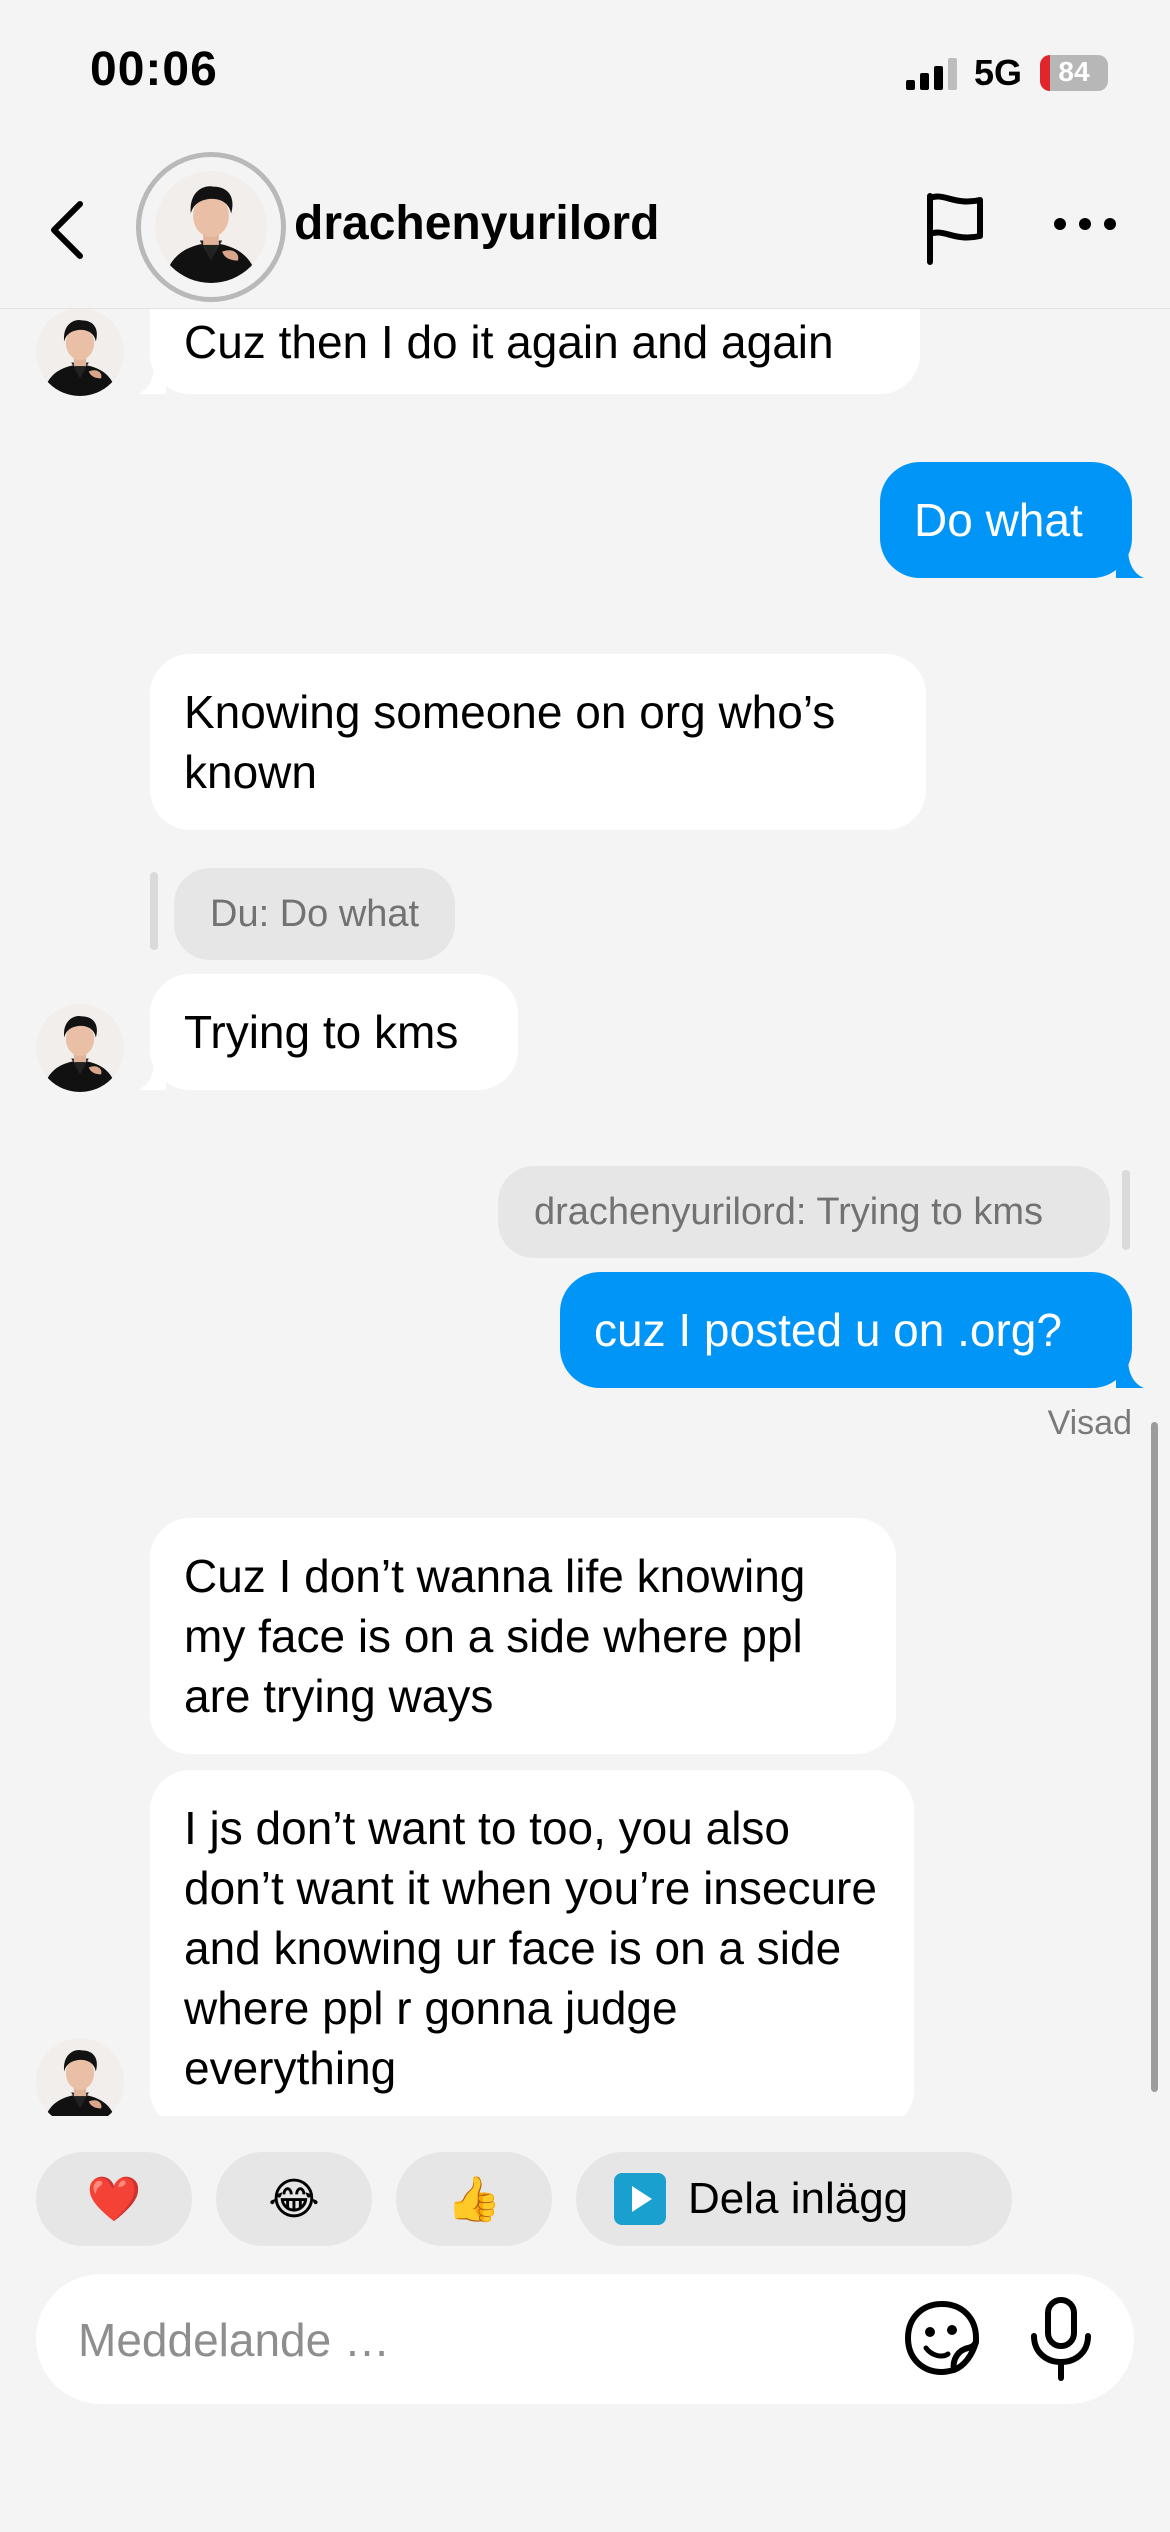 The image size is (1170, 2532). Describe the element at coordinates (828, 1330) in the screenshot. I see `message-text: cuz I posted u on .org?` at that location.